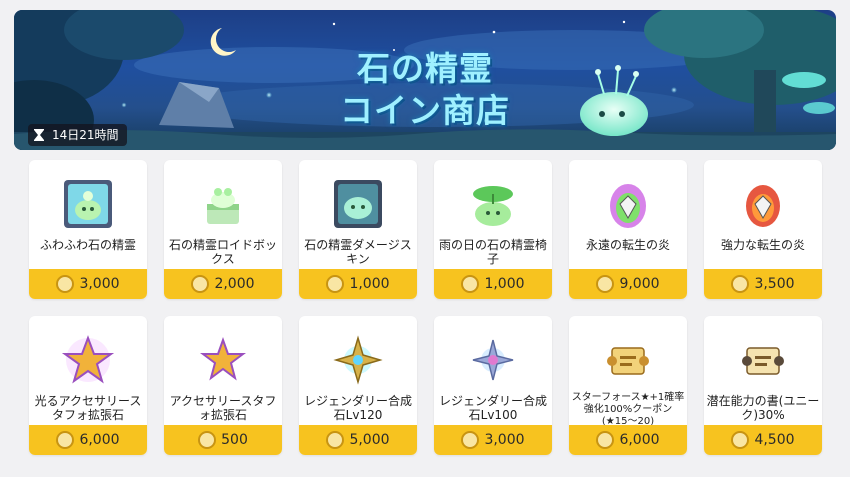 The height and width of the screenshot is (477, 850). What do you see at coordinates (223, 408) in the screenshot?
I see `item-name: アクセサリースタフォ拡張石` at bounding box center [223, 408].